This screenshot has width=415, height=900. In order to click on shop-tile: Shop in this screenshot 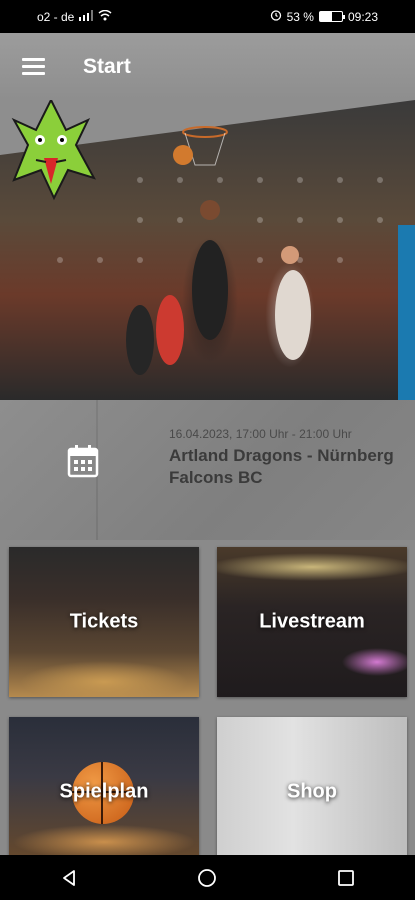, I will do `click(312, 792)`.